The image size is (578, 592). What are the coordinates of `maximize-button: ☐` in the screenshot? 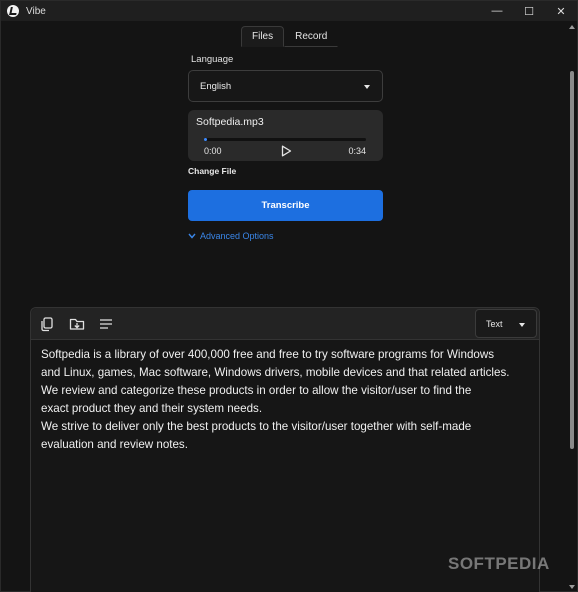 It's located at (529, 11).